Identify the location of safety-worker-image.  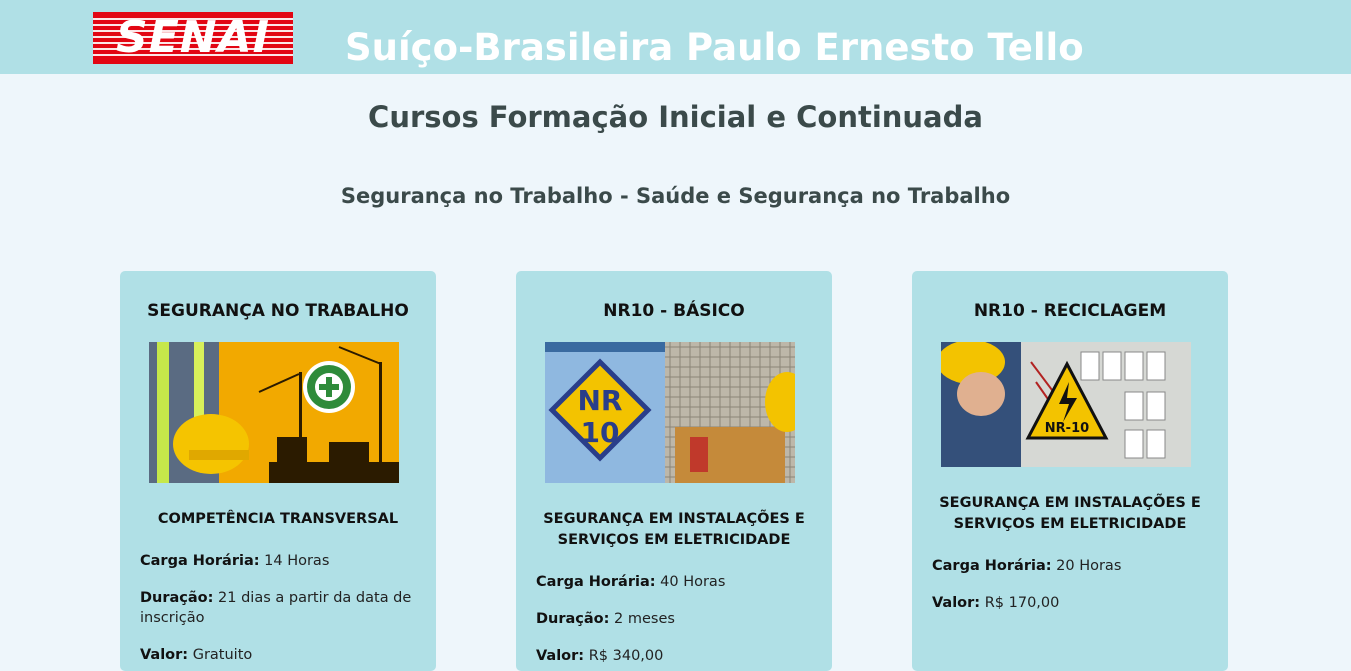
(274, 412).